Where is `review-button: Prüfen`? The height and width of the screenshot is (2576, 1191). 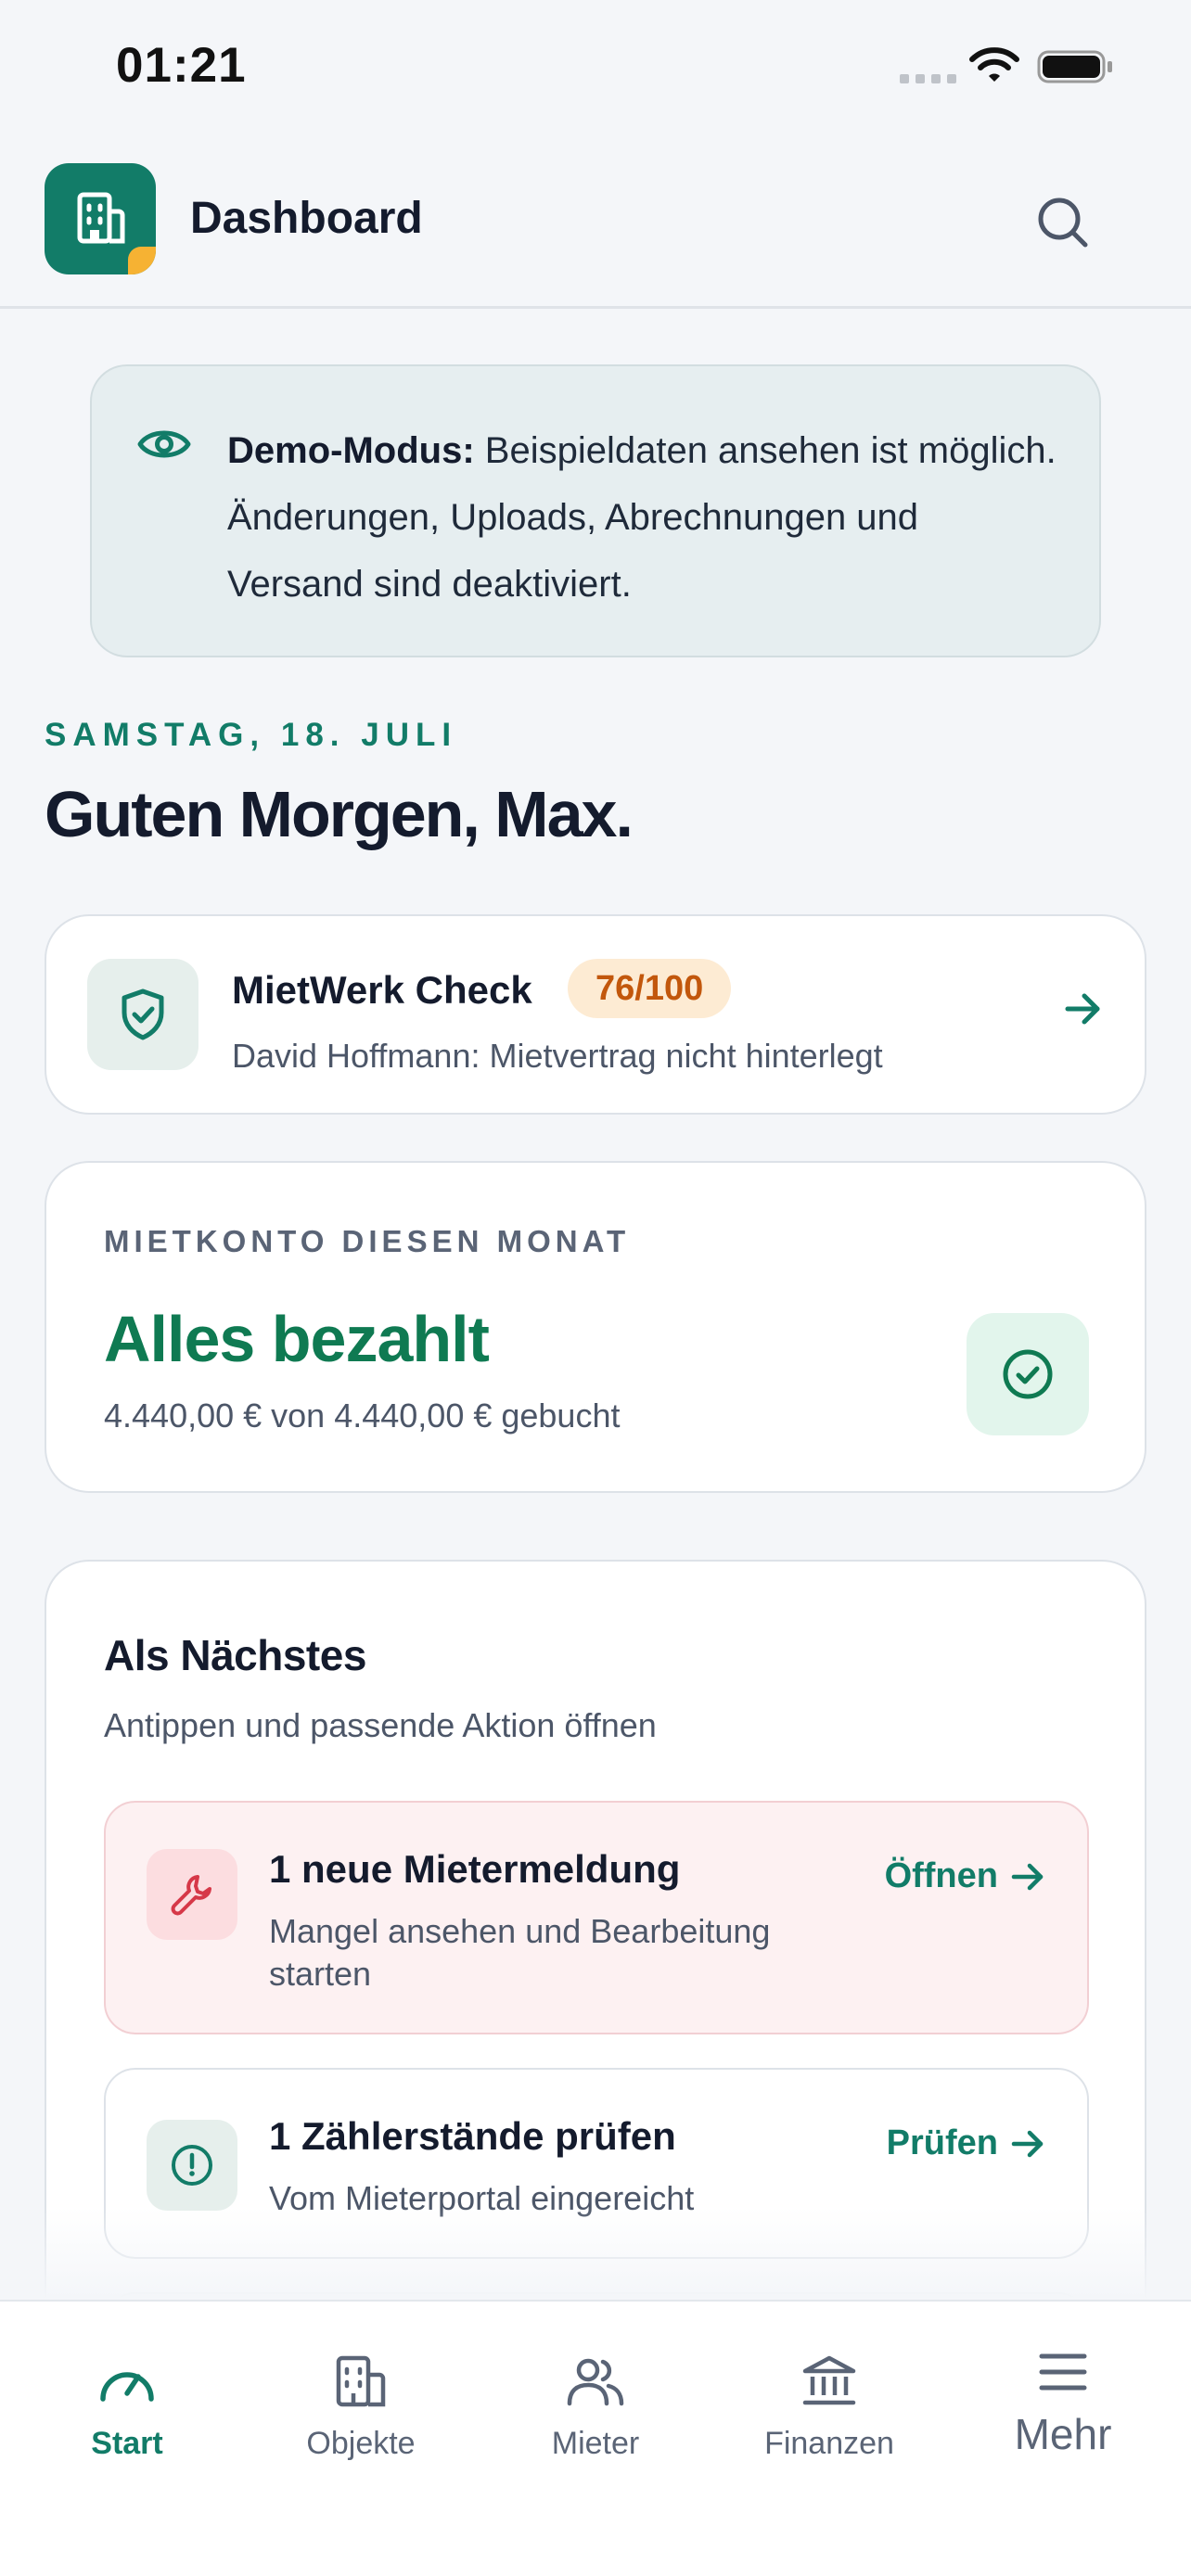
review-button: Prüfen is located at coordinates (966, 2143).